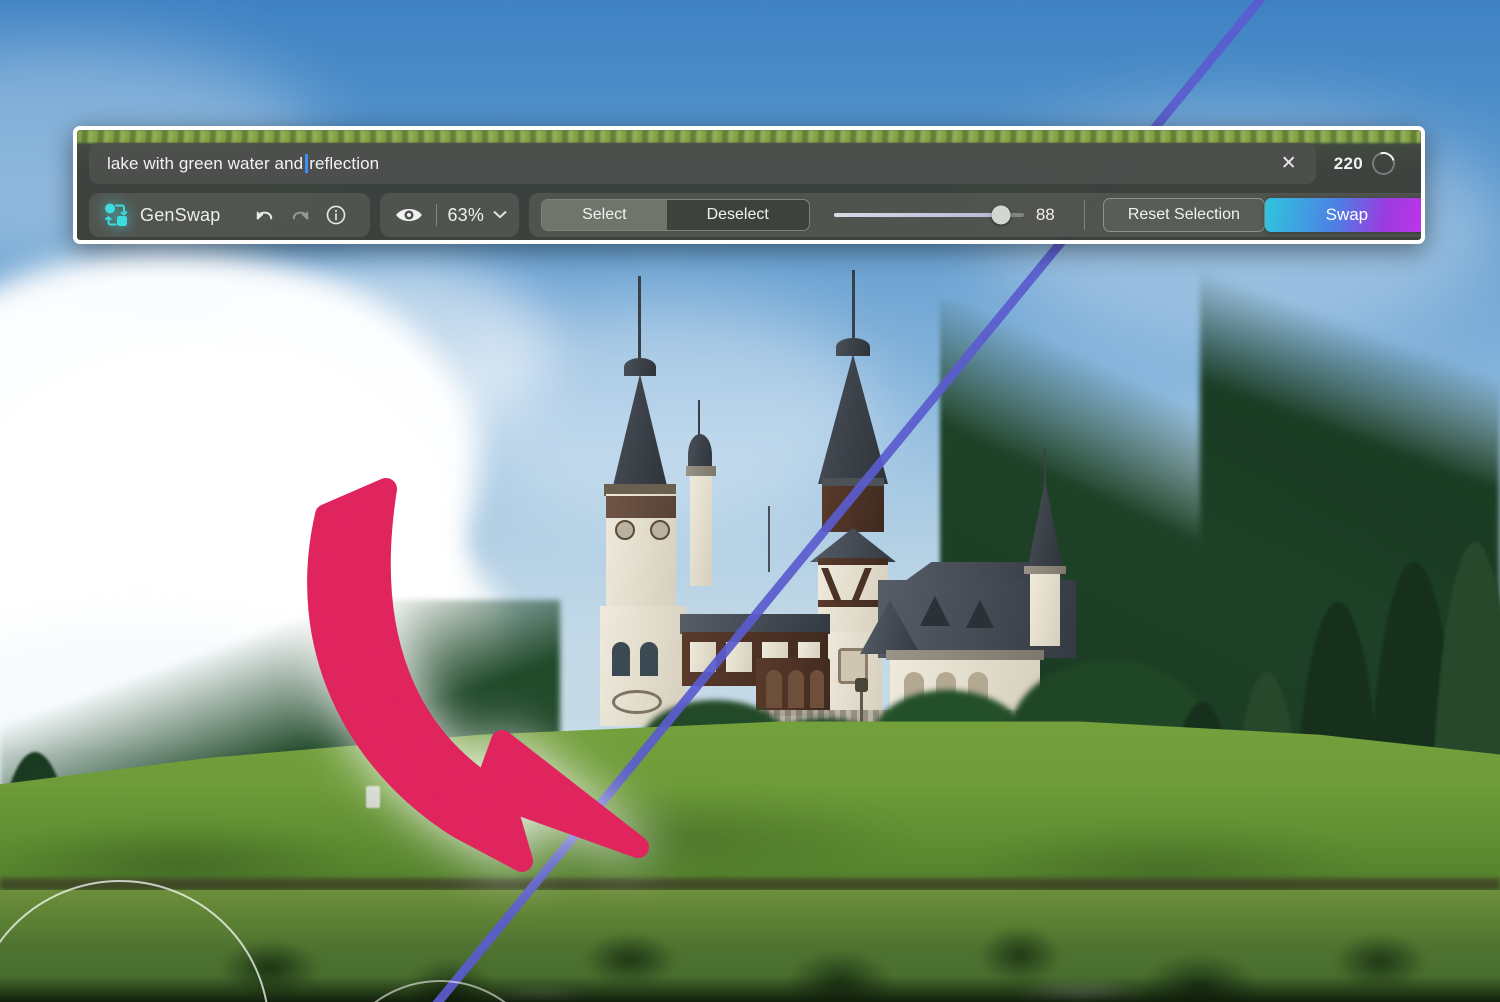 This screenshot has height=1002, width=1500. What do you see at coordinates (336, 215) in the screenshot?
I see `info-circle-icon` at bounding box center [336, 215].